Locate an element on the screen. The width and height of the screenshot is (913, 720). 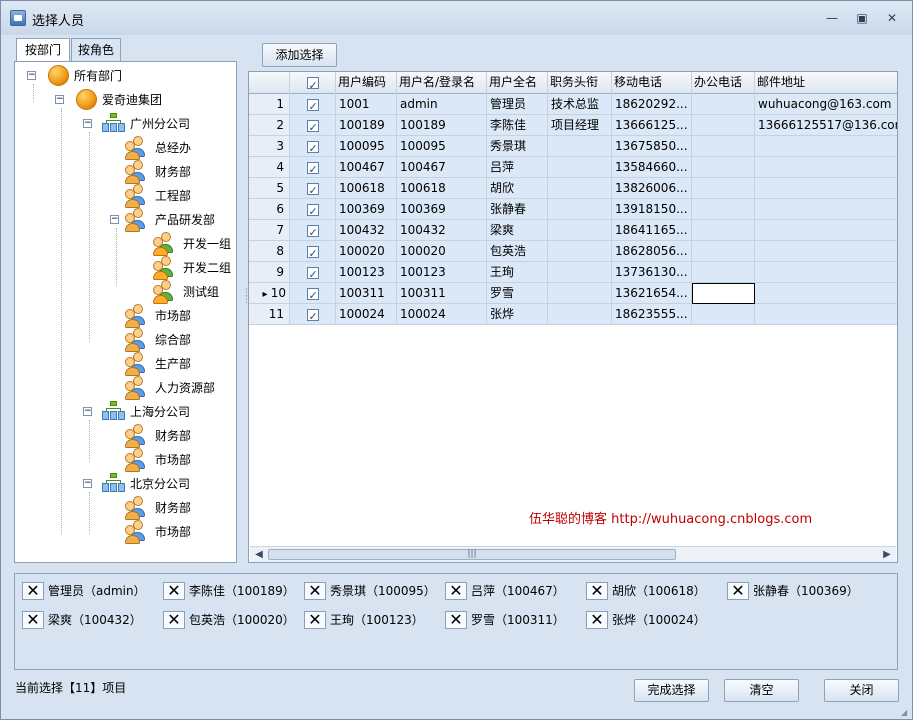
login-cell: 100020 is located at coordinates (442, 251).